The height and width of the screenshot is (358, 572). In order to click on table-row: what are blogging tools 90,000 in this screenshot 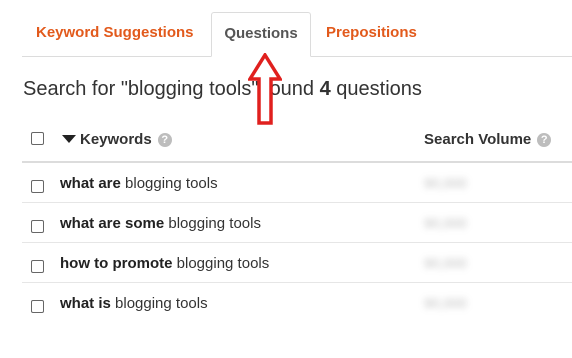, I will do `click(297, 183)`.